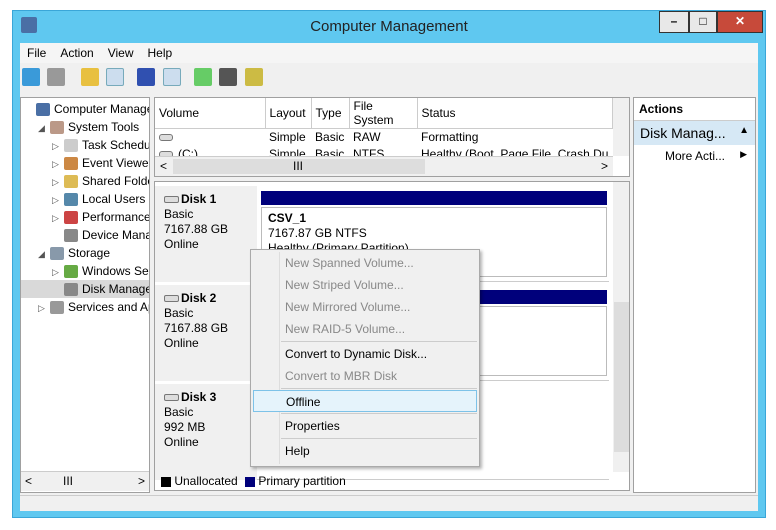 The width and height of the screenshot is (776, 530). Describe the element at coordinates (206, 234) in the screenshot. I see `disk-info: Disk 1 Basic 7167.88 GB Online` at that location.